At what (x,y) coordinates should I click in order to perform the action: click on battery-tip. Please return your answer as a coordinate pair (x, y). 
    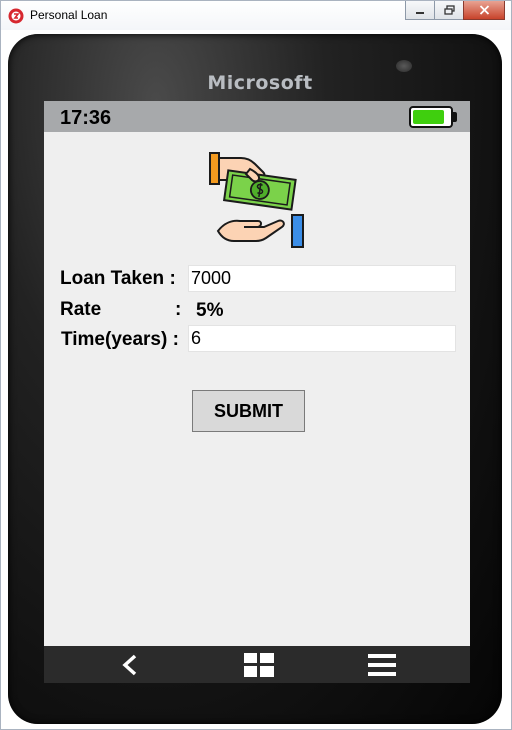
    Looking at the image, I should click on (455, 117).